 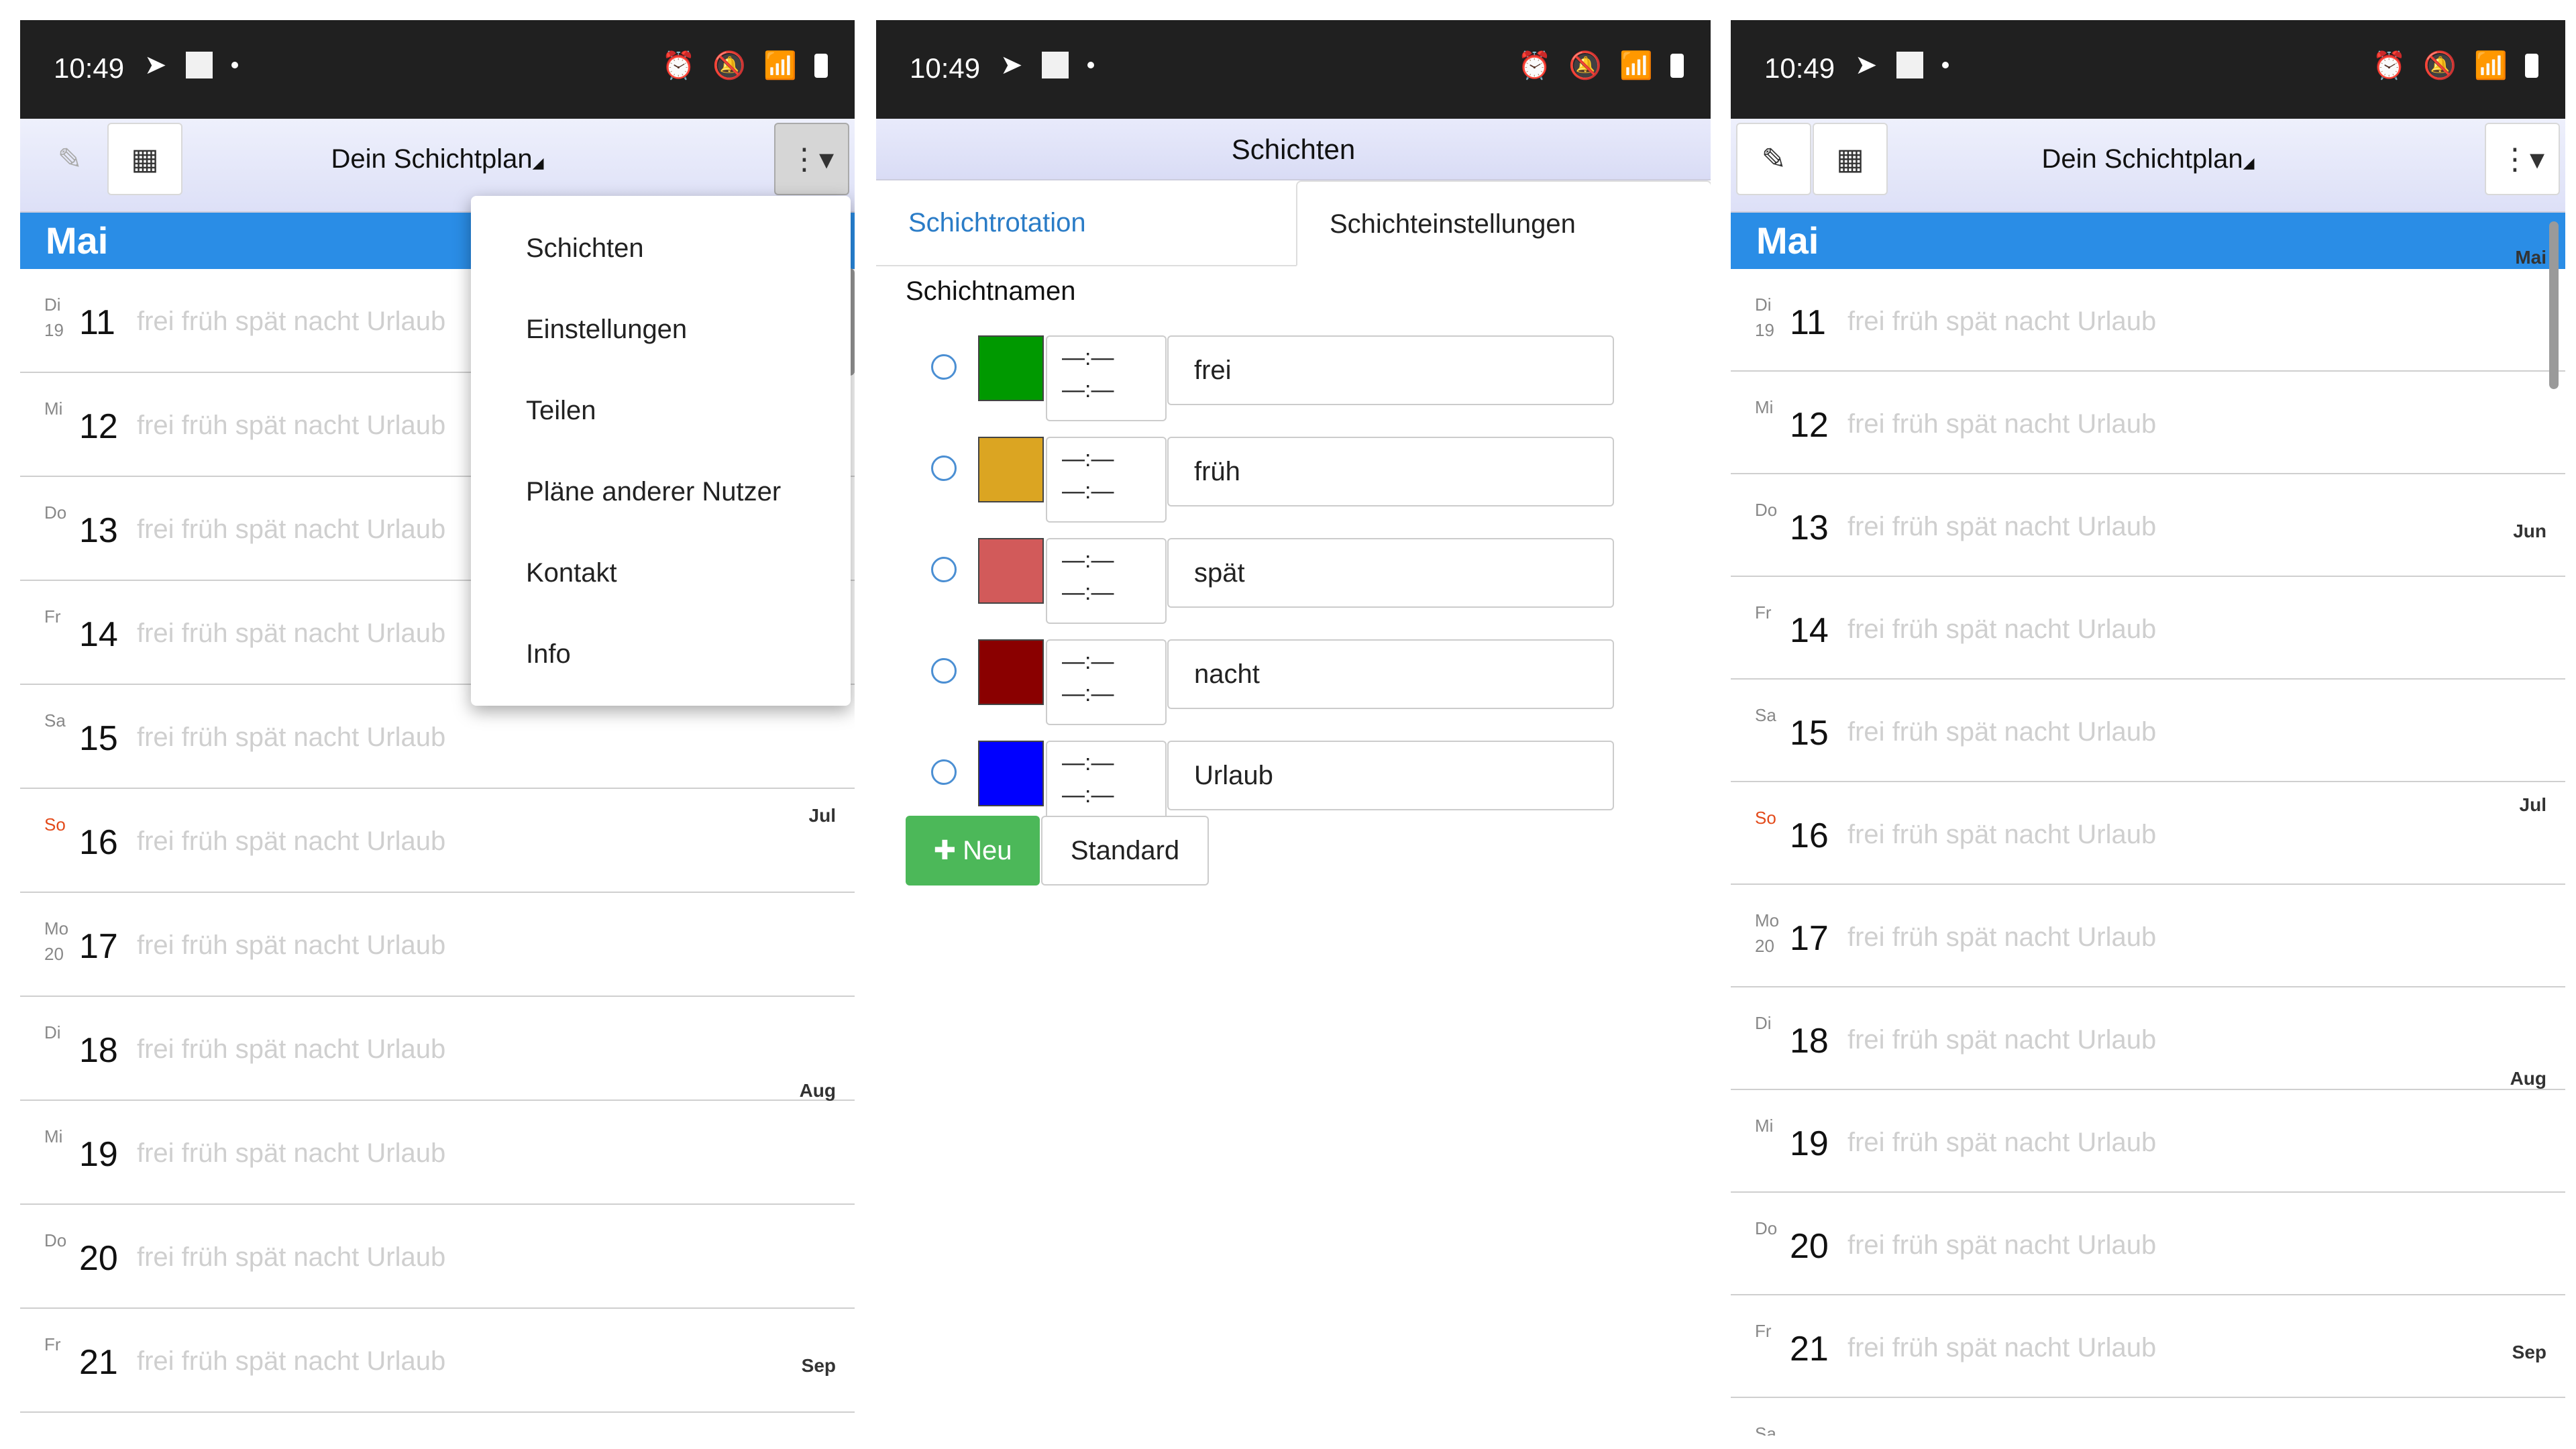 I want to click on day-row: Sa 15 frei früh spät nacht Urlaub, so click(x=2148, y=731).